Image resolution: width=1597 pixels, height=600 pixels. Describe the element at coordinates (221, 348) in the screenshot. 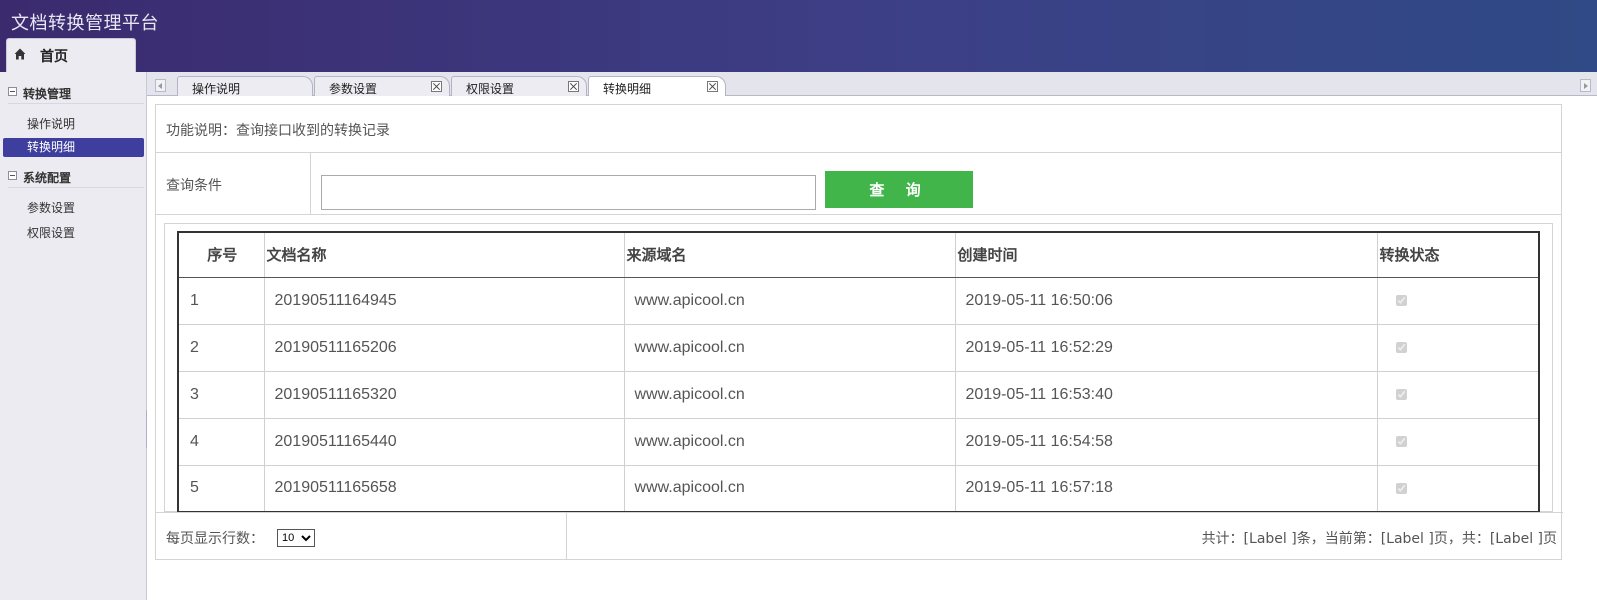

I see `cell-no: 2` at that location.